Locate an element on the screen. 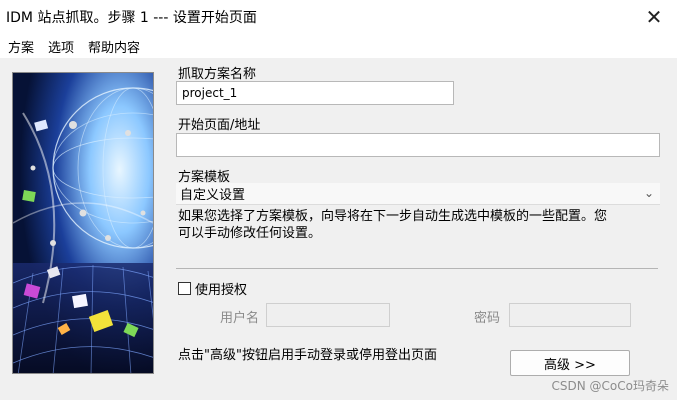 This screenshot has width=677, height=400. password-field is located at coordinates (570, 315).